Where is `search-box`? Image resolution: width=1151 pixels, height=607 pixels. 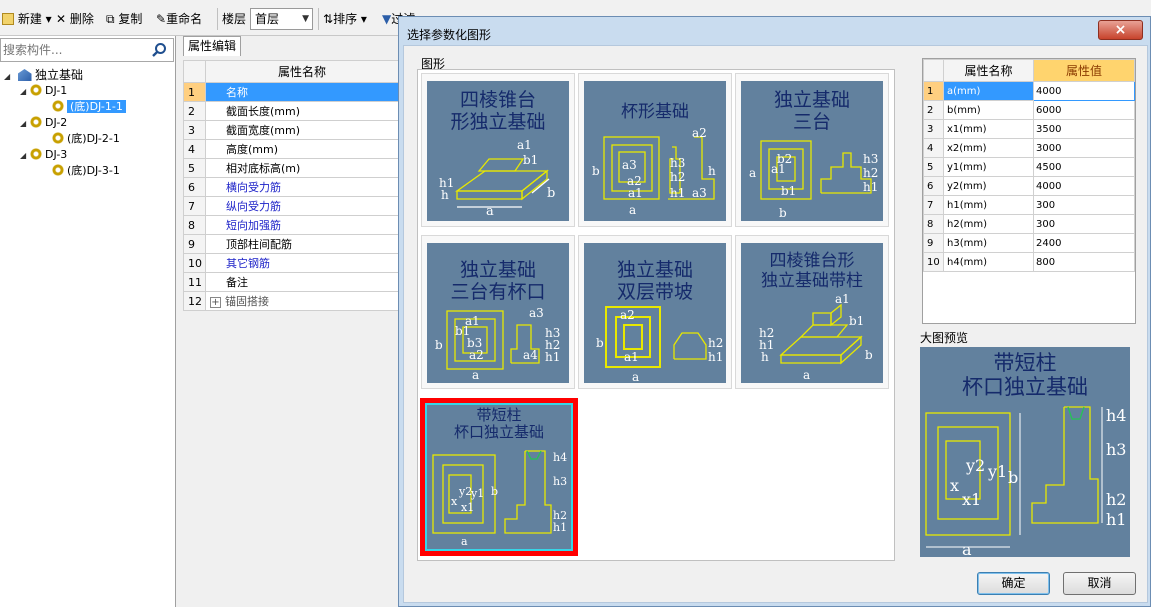 search-box is located at coordinates (87, 50).